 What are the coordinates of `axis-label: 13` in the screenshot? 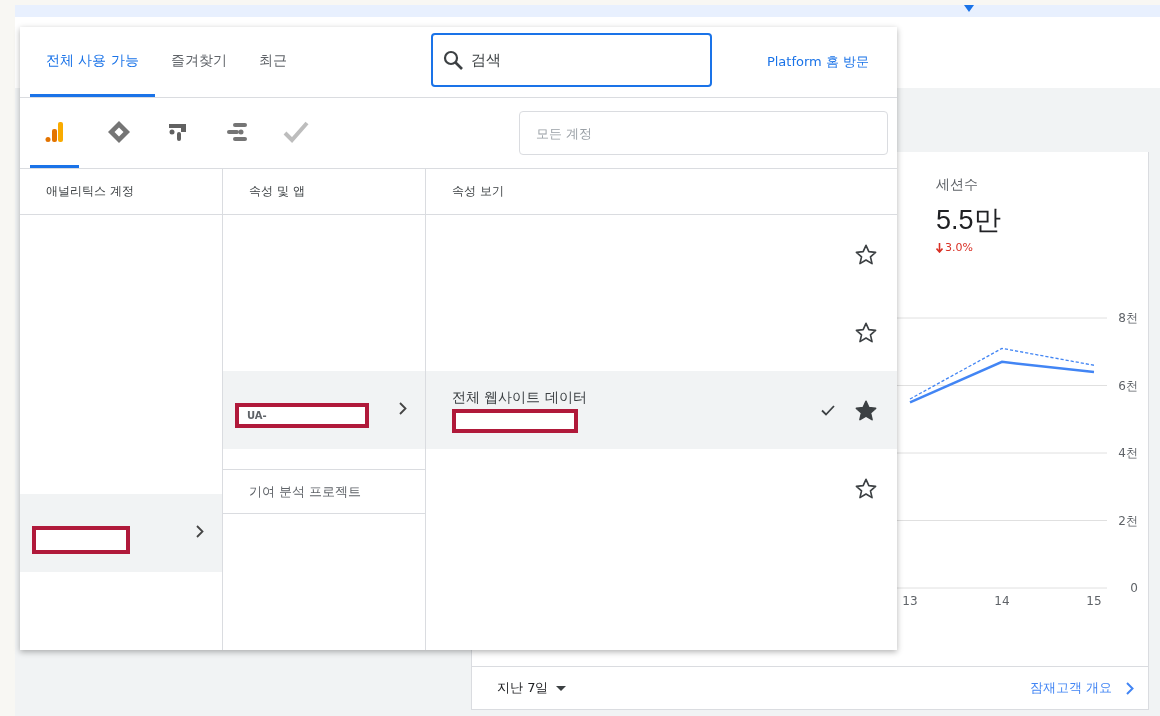 It's located at (910, 601).